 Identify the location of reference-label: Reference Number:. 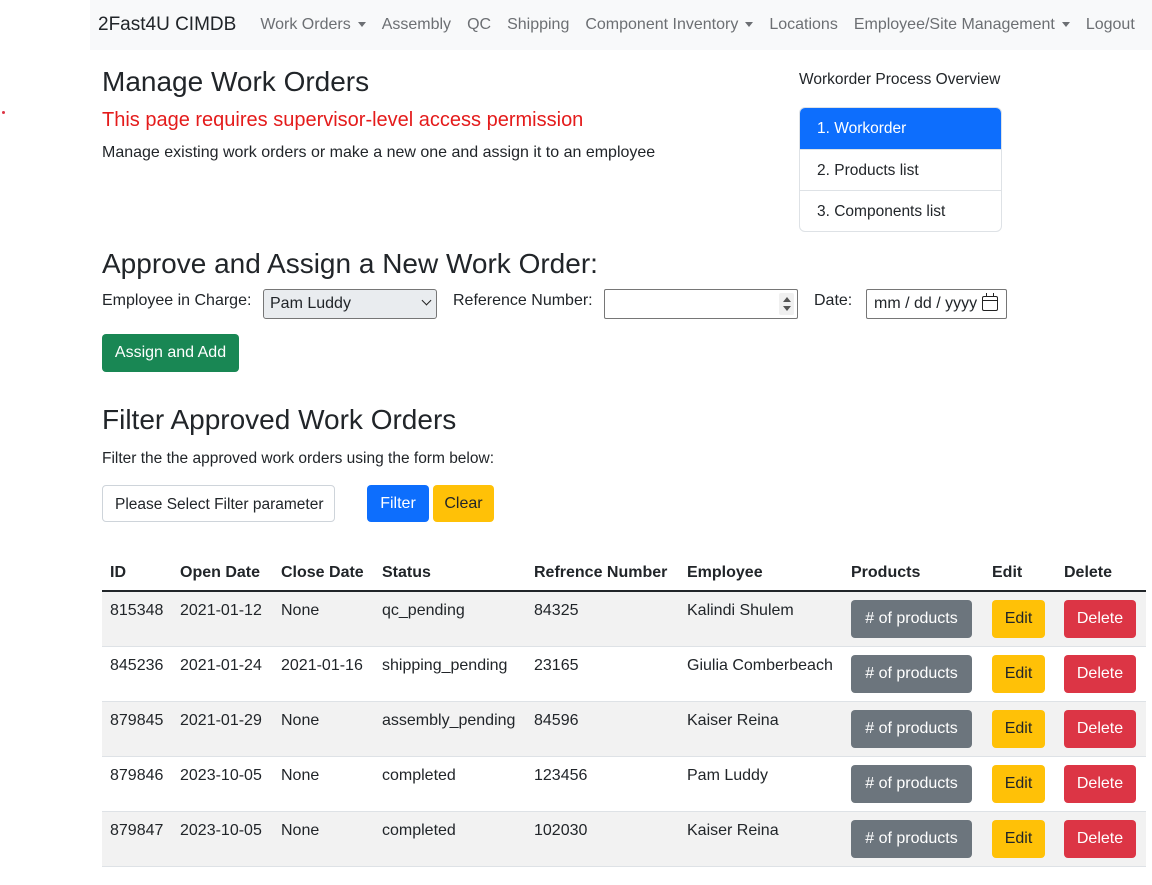
(523, 300).